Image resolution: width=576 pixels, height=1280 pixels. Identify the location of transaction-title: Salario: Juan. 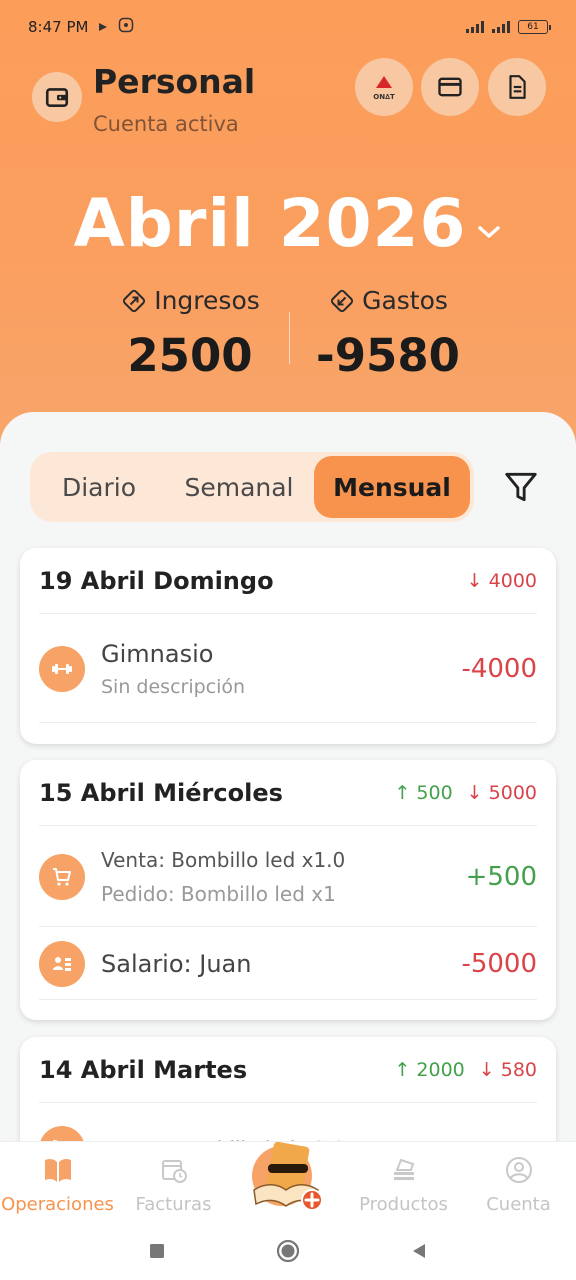
(176, 963).